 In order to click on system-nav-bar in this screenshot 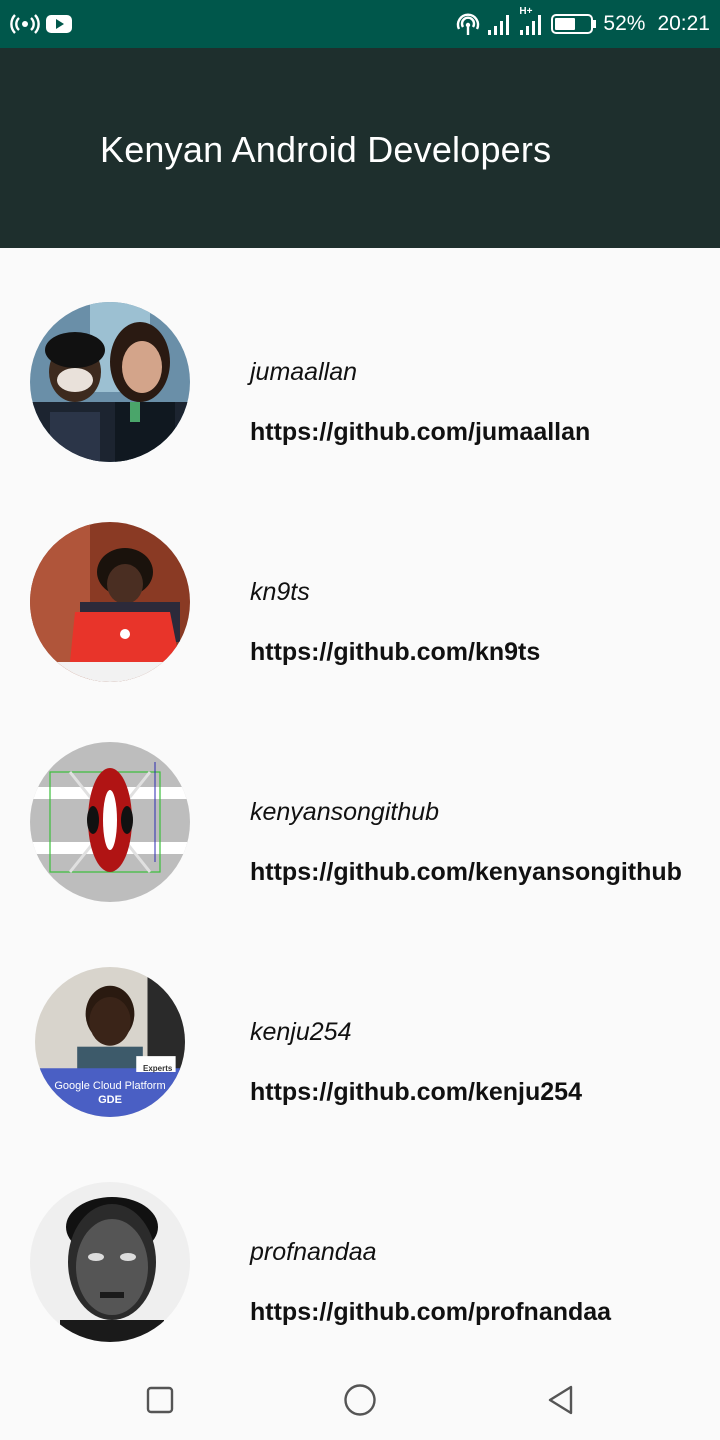, I will do `click(360, 1400)`.